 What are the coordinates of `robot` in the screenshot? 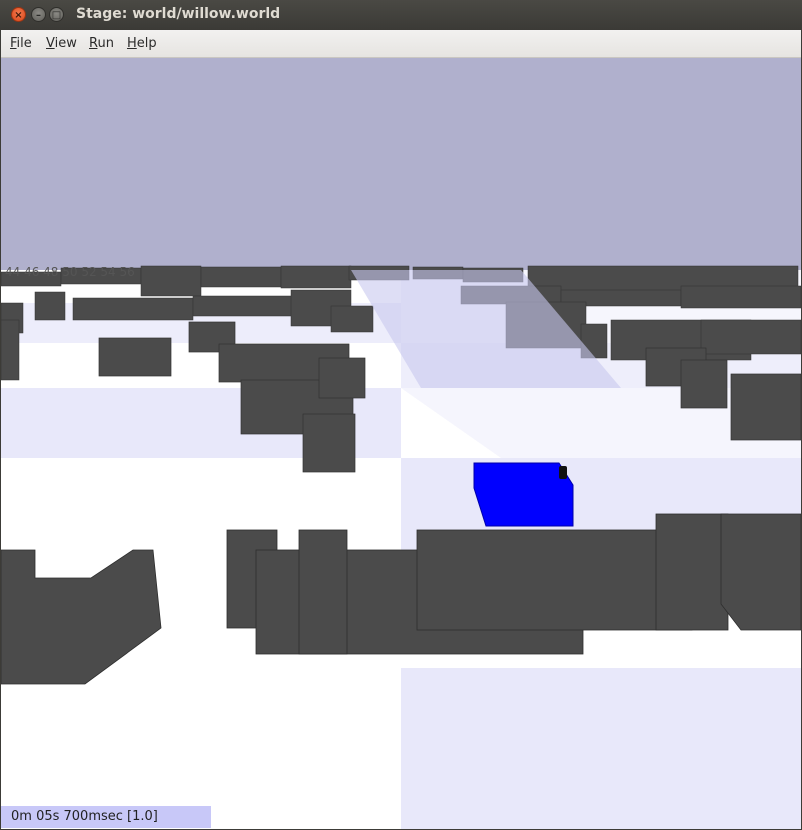 It's located at (523, 494).